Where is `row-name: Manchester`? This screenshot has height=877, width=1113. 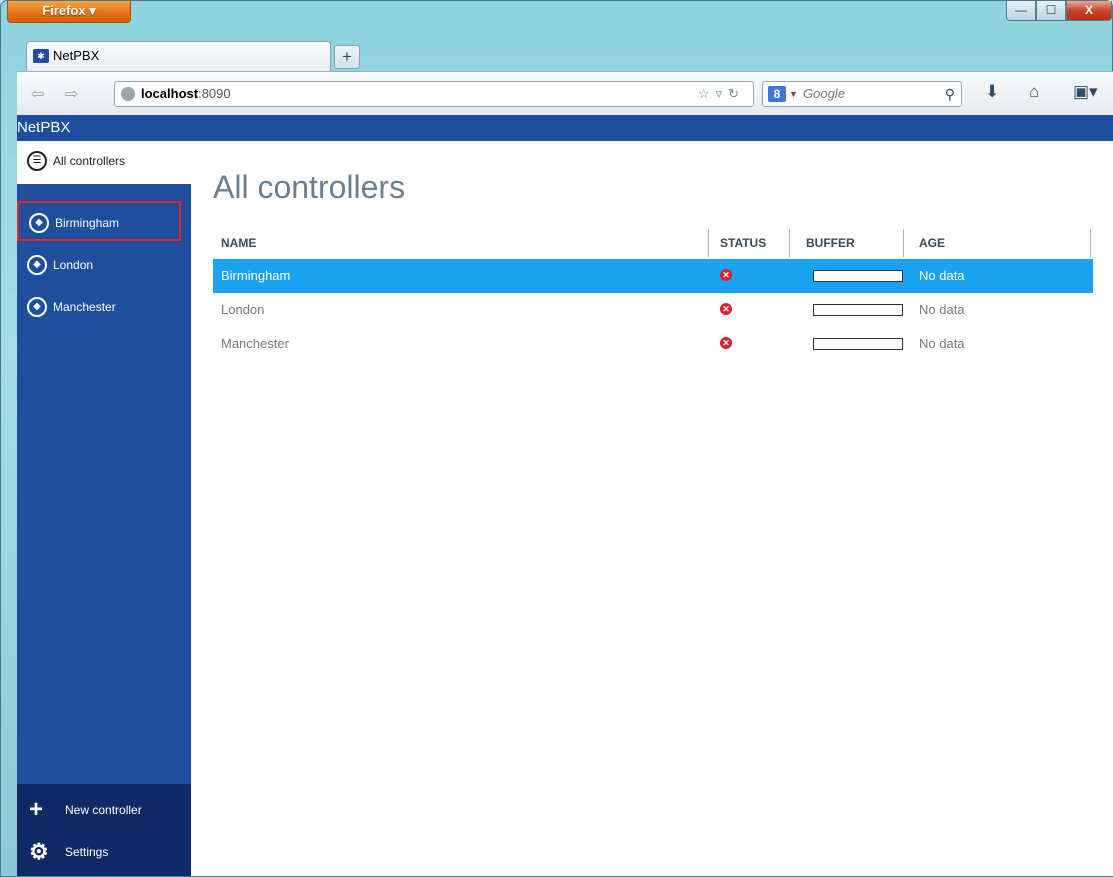 row-name: Manchester is located at coordinates (255, 343).